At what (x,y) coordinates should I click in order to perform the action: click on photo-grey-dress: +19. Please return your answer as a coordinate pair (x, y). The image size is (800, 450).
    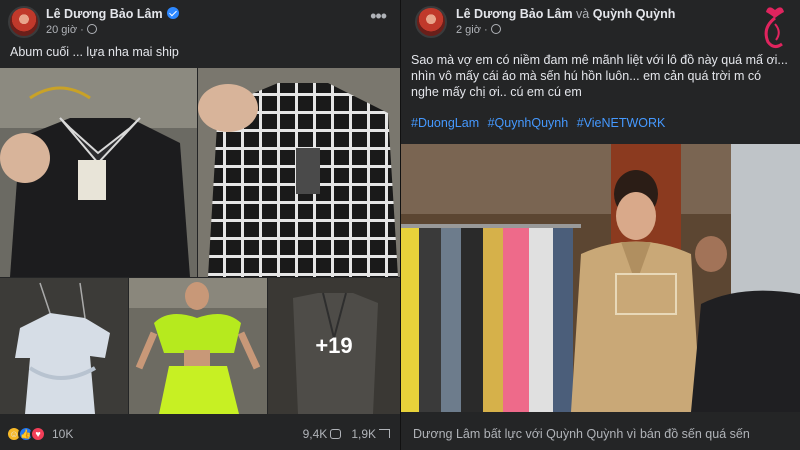
    Looking at the image, I should click on (334, 346).